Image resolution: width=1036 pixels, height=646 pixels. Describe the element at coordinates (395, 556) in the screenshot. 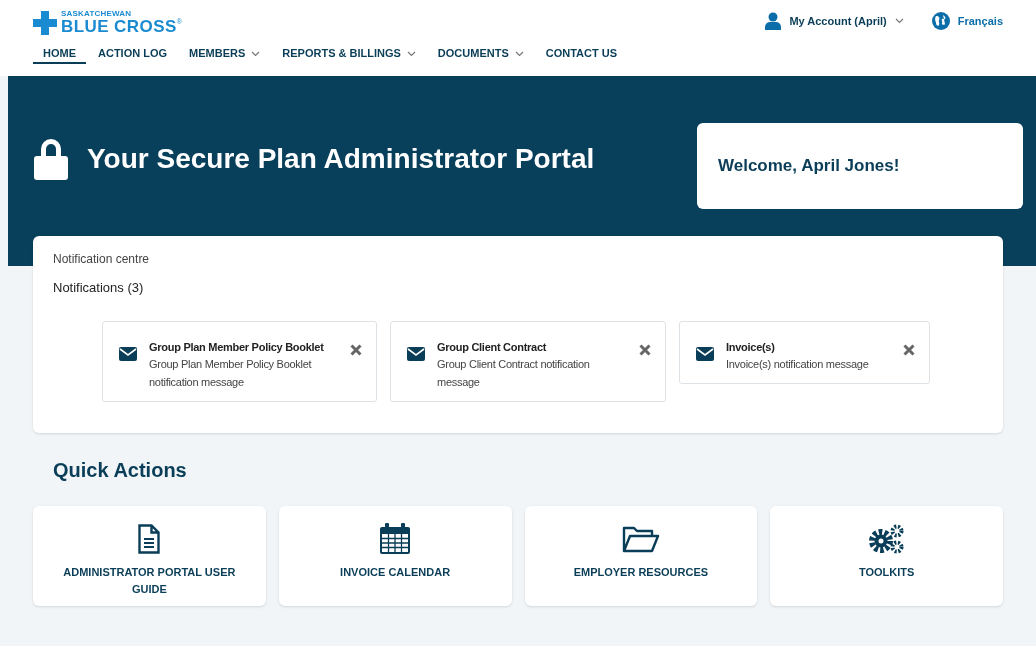

I see `quick-action-tile: INVOICE CALENDAR` at that location.